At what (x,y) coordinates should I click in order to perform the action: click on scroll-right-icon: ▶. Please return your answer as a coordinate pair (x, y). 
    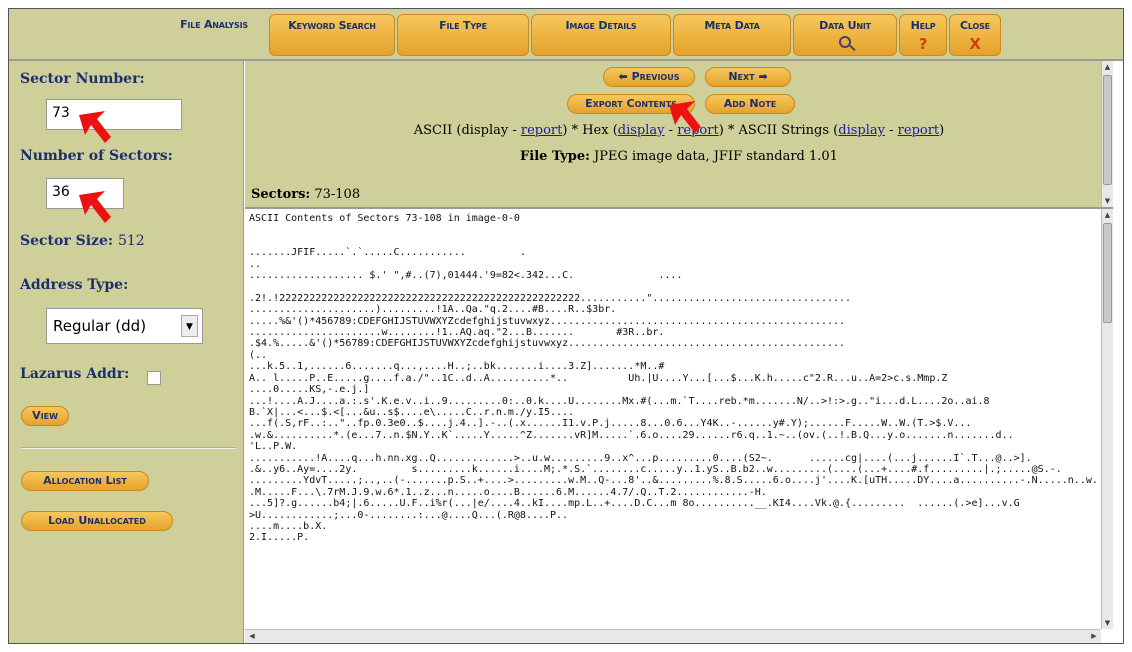
    Looking at the image, I should click on (1094, 636).